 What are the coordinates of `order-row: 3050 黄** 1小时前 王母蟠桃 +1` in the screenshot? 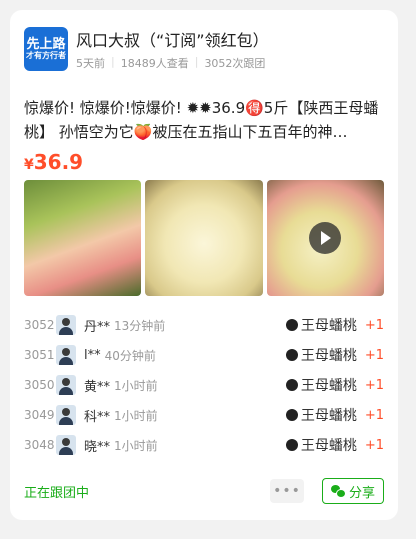 It's located at (204, 385).